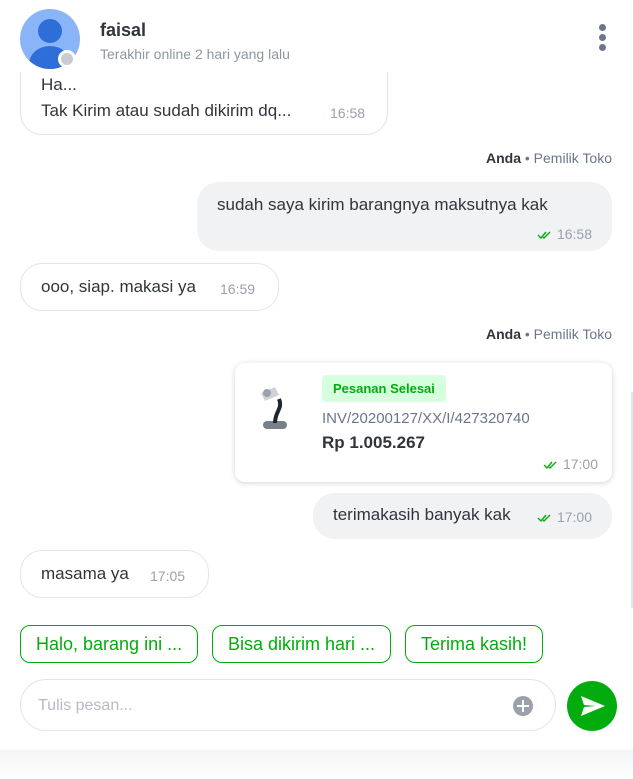 This screenshot has width=633, height=779. What do you see at coordinates (422, 514) in the screenshot?
I see `message-text: terimakasih banyak kak` at bounding box center [422, 514].